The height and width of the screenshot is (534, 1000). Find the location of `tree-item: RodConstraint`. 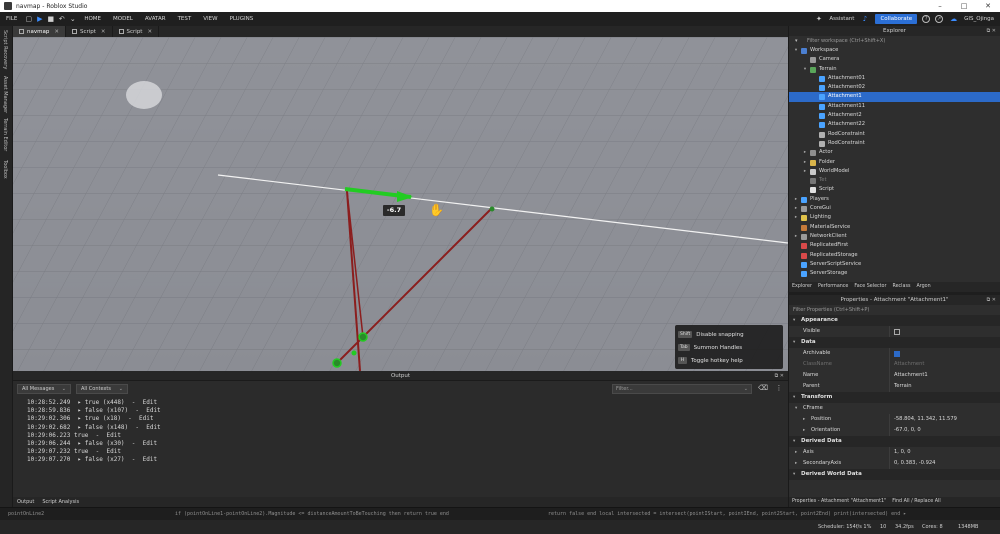

tree-item: RodConstraint is located at coordinates (894, 143).